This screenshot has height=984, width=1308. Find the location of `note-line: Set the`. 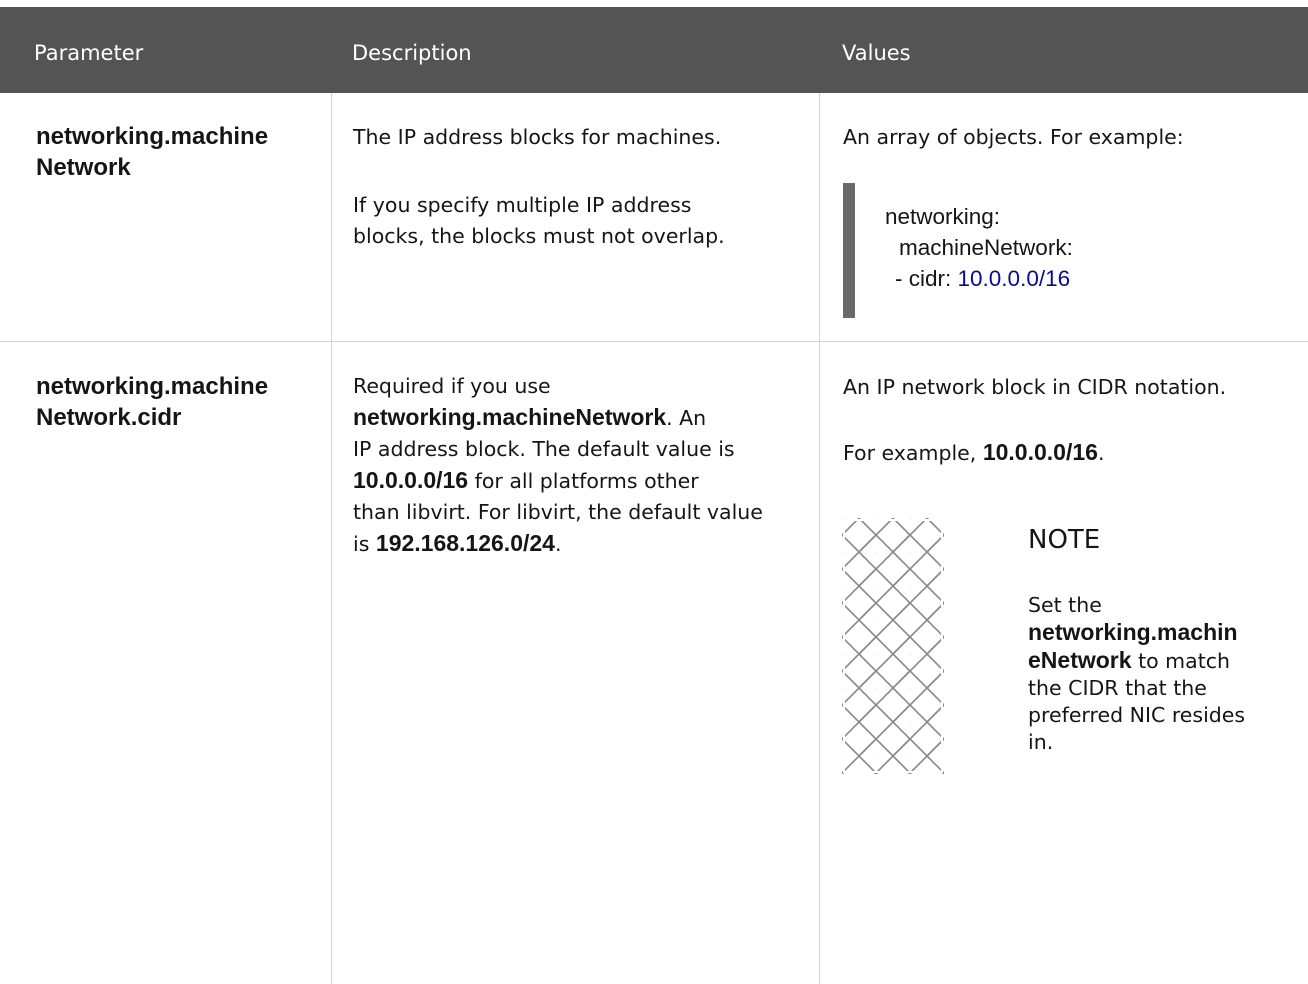

note-line: Set the is located at coordinates (1065, 605).